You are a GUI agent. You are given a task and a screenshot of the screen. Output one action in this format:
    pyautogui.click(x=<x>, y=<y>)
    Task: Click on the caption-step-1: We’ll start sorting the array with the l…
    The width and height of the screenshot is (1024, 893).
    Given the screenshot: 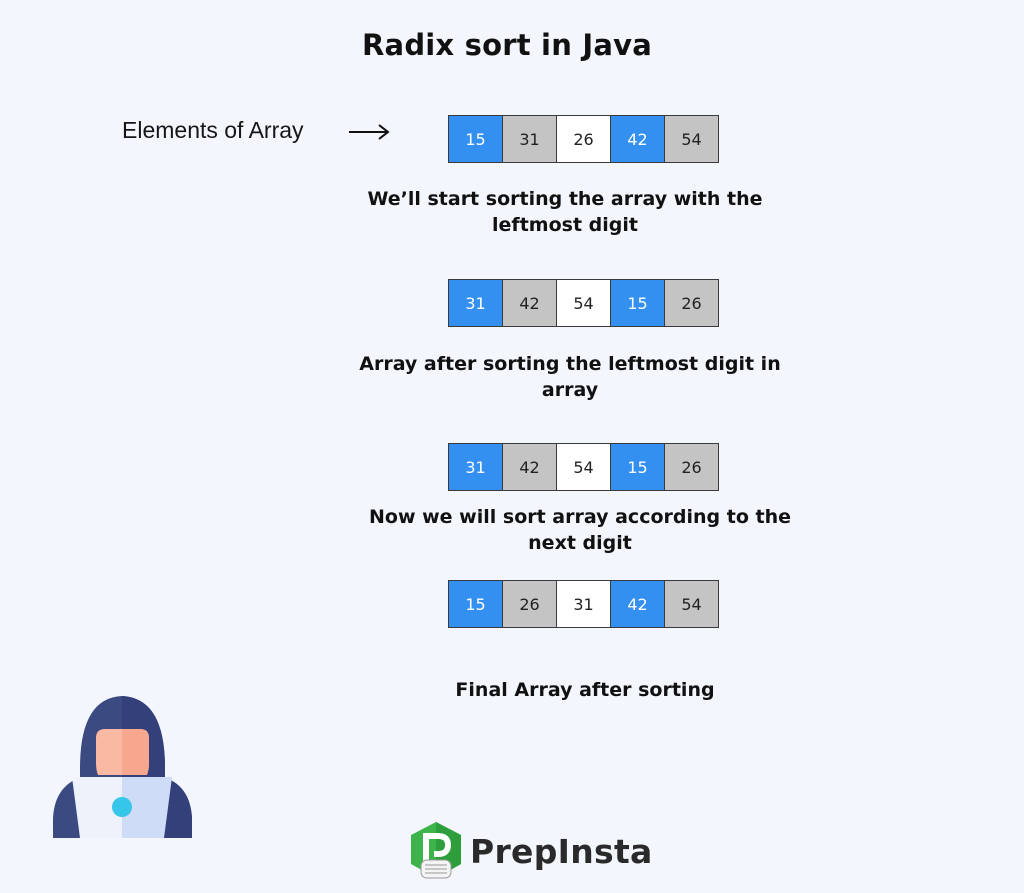 What is the action you would take?
    pyautogui.click(x=565, y=212)
    